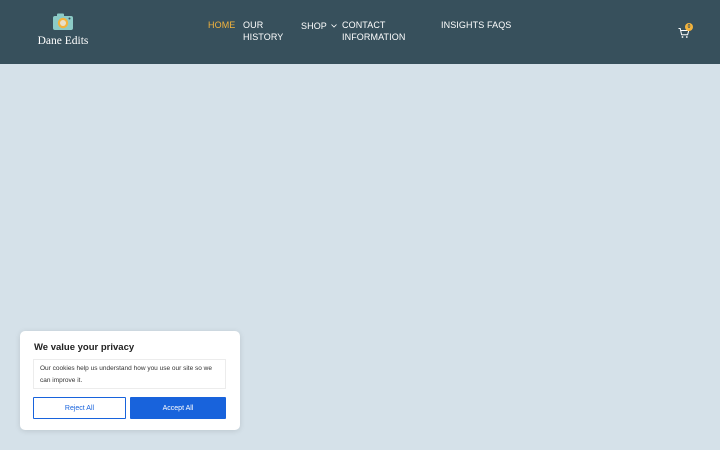 The image size is (720, 450). Describe the element at coordinates (178, 408) in the screenshot. I see `accept-all-button: Accept All` at that location.